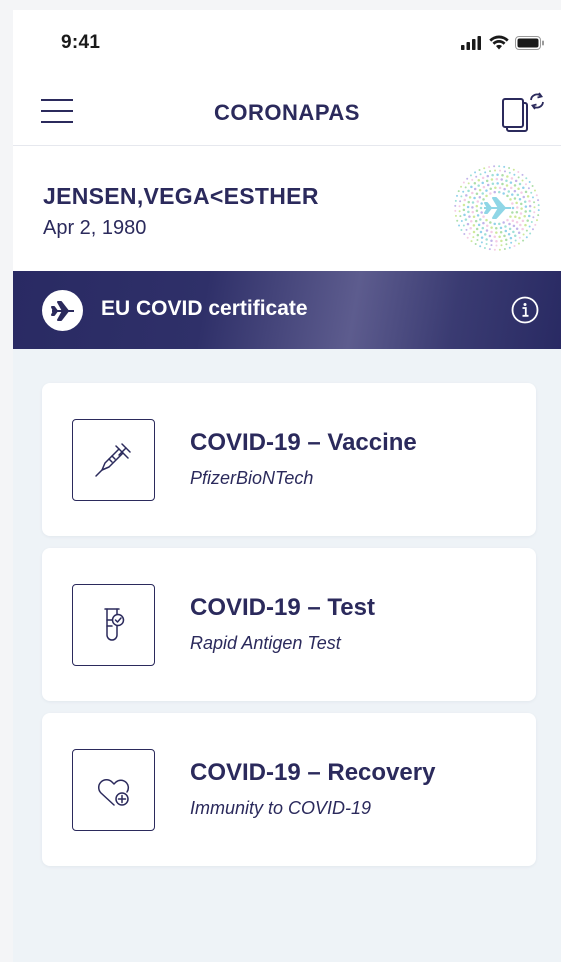 This screenshot has height=962, width=561. Describe the element at coordinates (81, 42) in the screenshot. I see `status-time: 9:41` at that location.